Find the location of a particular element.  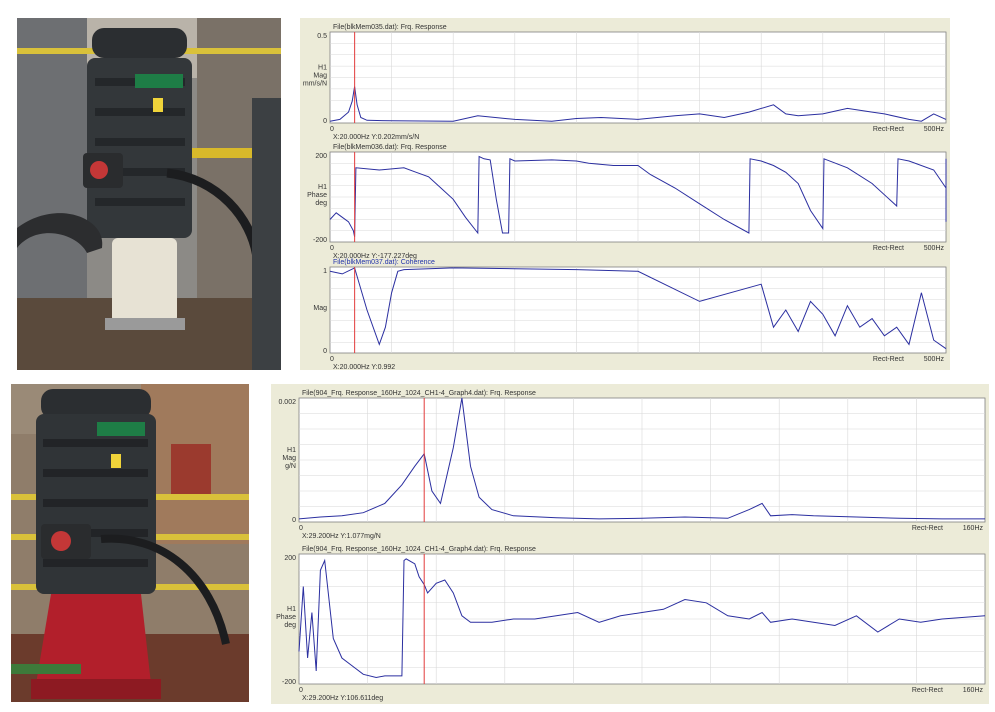

y-tick-label-top: 0.002 is located at coordinates (287, 402).